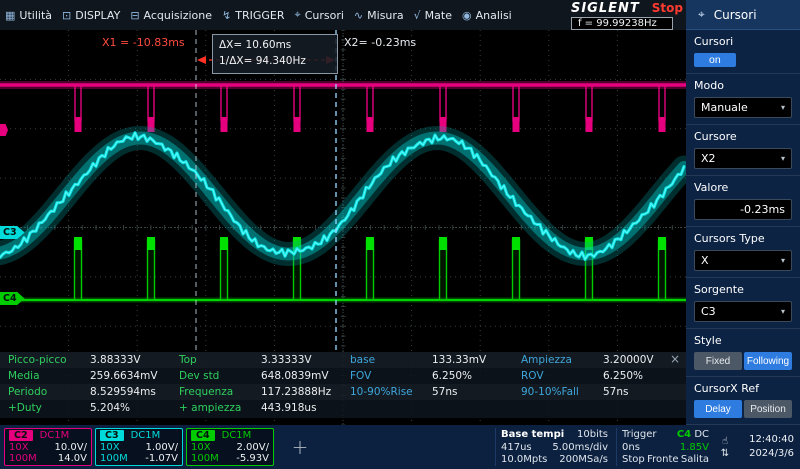 Image resolution: width=800 pixels, height=469 pixels. I want to click on channel-header: C3 DC1M, so click(139, 435).